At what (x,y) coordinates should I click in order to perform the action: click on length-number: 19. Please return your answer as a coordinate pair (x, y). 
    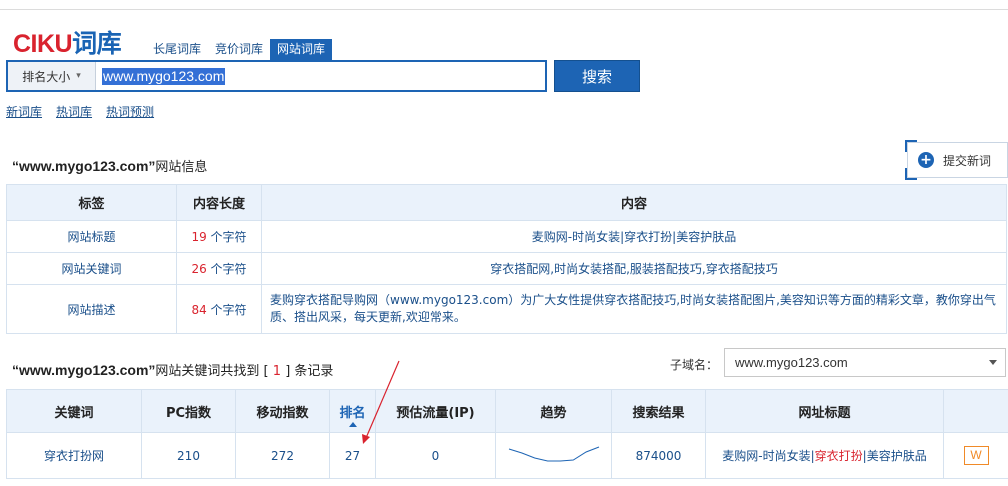
    Looking at the image, I should click on (199, 237).